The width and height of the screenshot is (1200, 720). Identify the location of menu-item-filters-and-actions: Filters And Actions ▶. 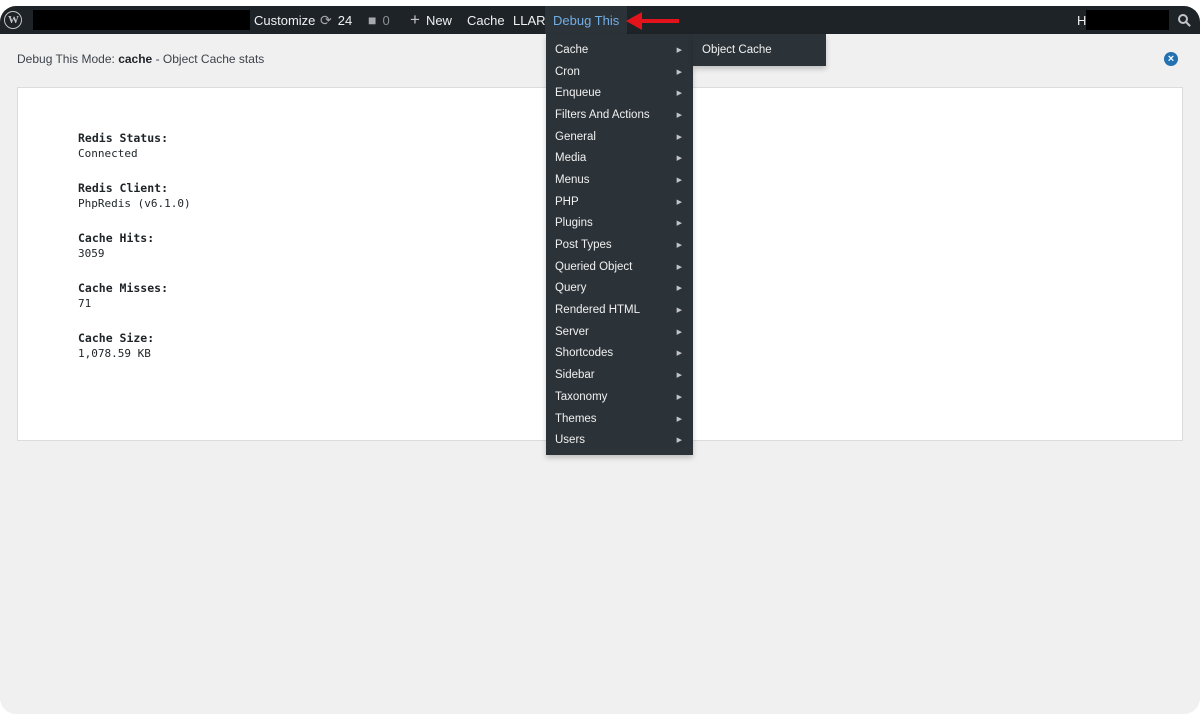
(619, 115).